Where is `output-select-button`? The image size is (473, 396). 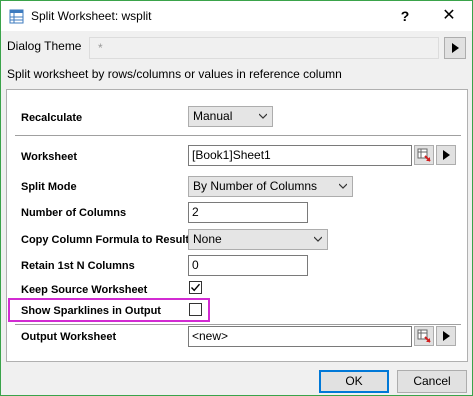
output-select-button is located at coordinates (424, 336).